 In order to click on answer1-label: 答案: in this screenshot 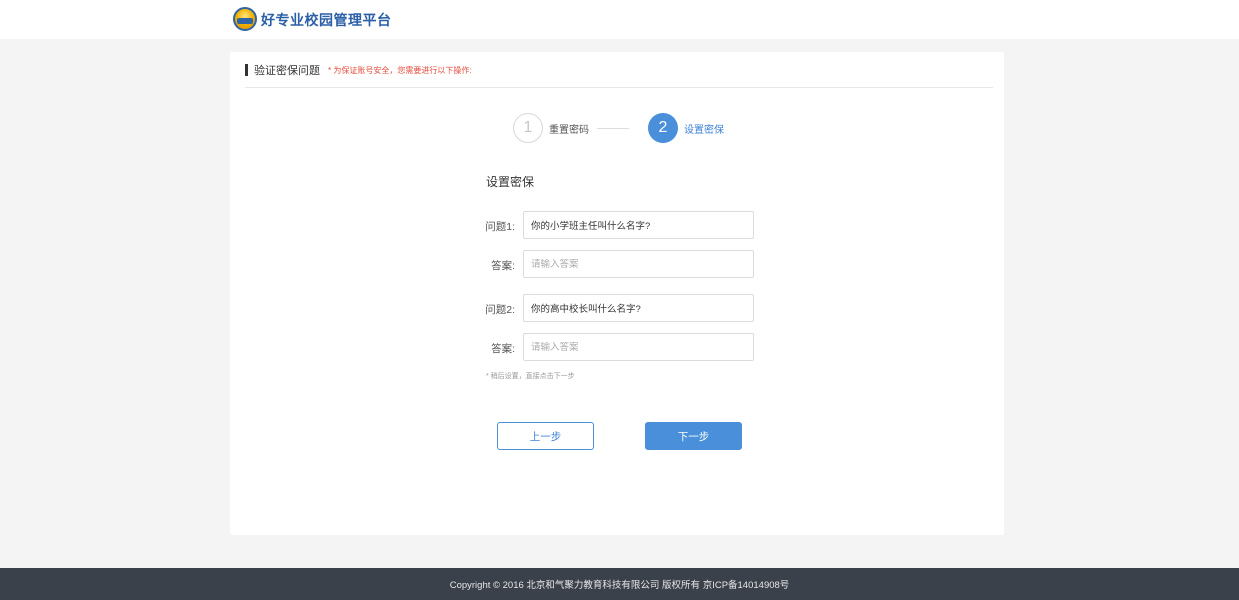, I will do `click(503, 266)`.